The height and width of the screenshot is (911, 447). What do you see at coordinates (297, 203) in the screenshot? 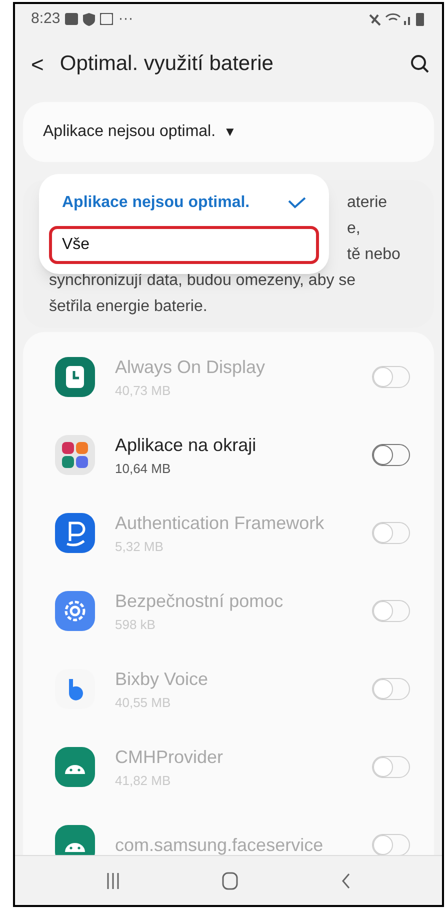
I see `check-icon` at bounding box center [297, 203].